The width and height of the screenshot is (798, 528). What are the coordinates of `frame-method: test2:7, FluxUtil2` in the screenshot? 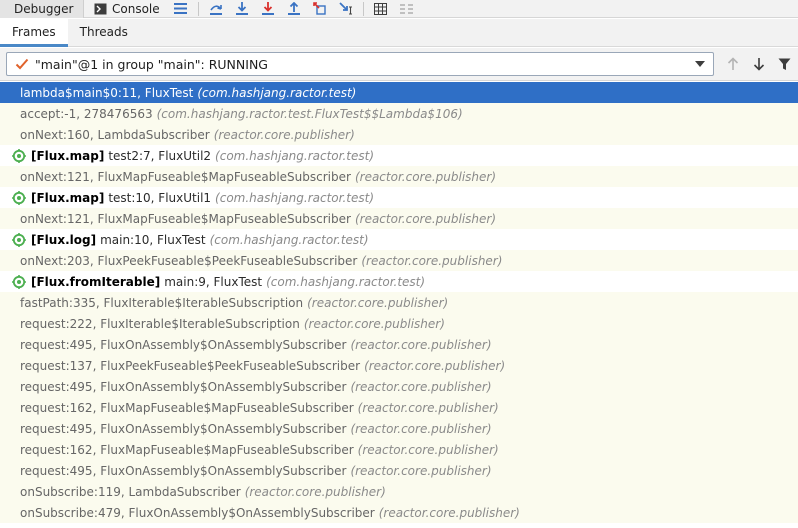 It's located at (160, 155).